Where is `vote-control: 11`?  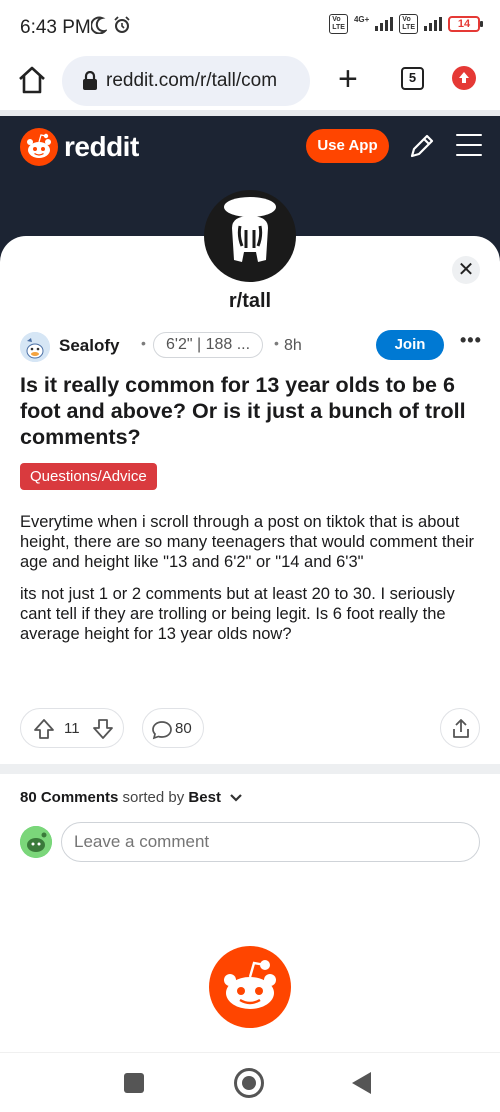 vote-control: 11 is located at coordinates (72, 728).